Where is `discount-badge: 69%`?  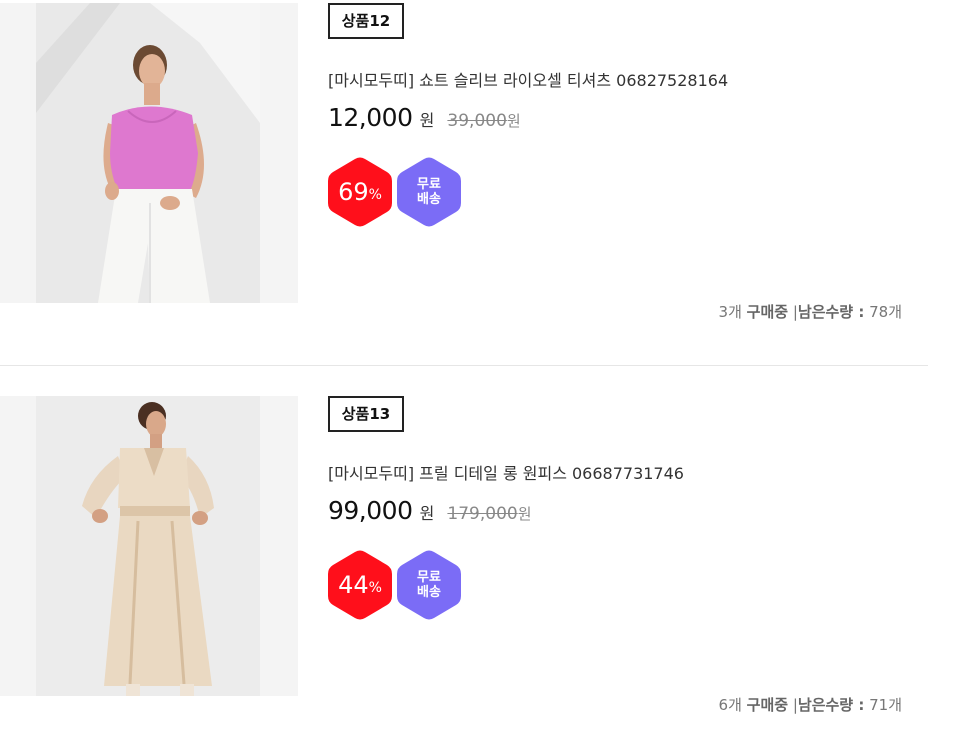 discount-badge: 69% is located at coordinates (360, 192).